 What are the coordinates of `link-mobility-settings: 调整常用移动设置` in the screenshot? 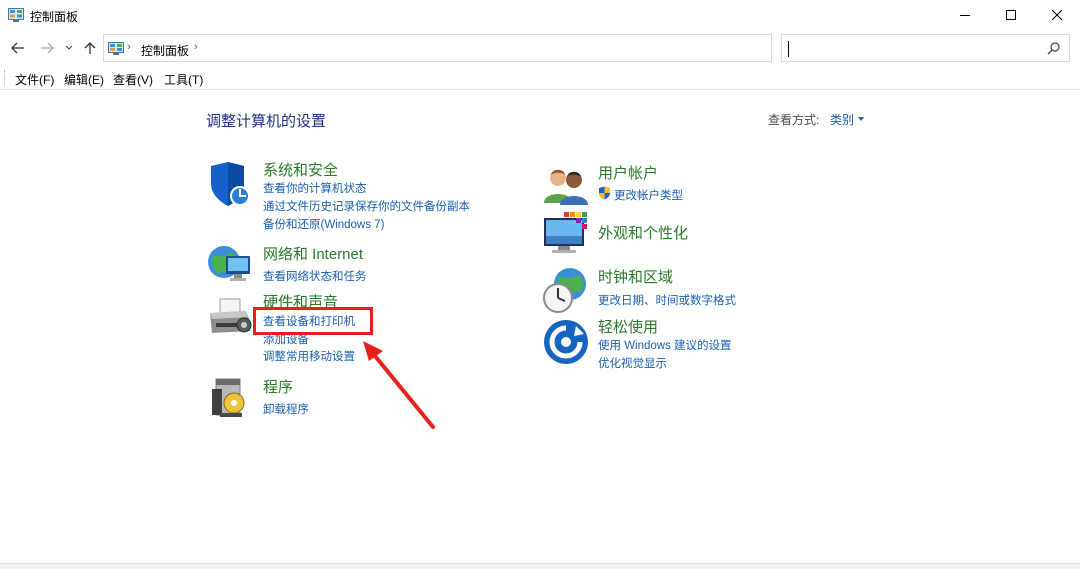 It's located at (309, 356).